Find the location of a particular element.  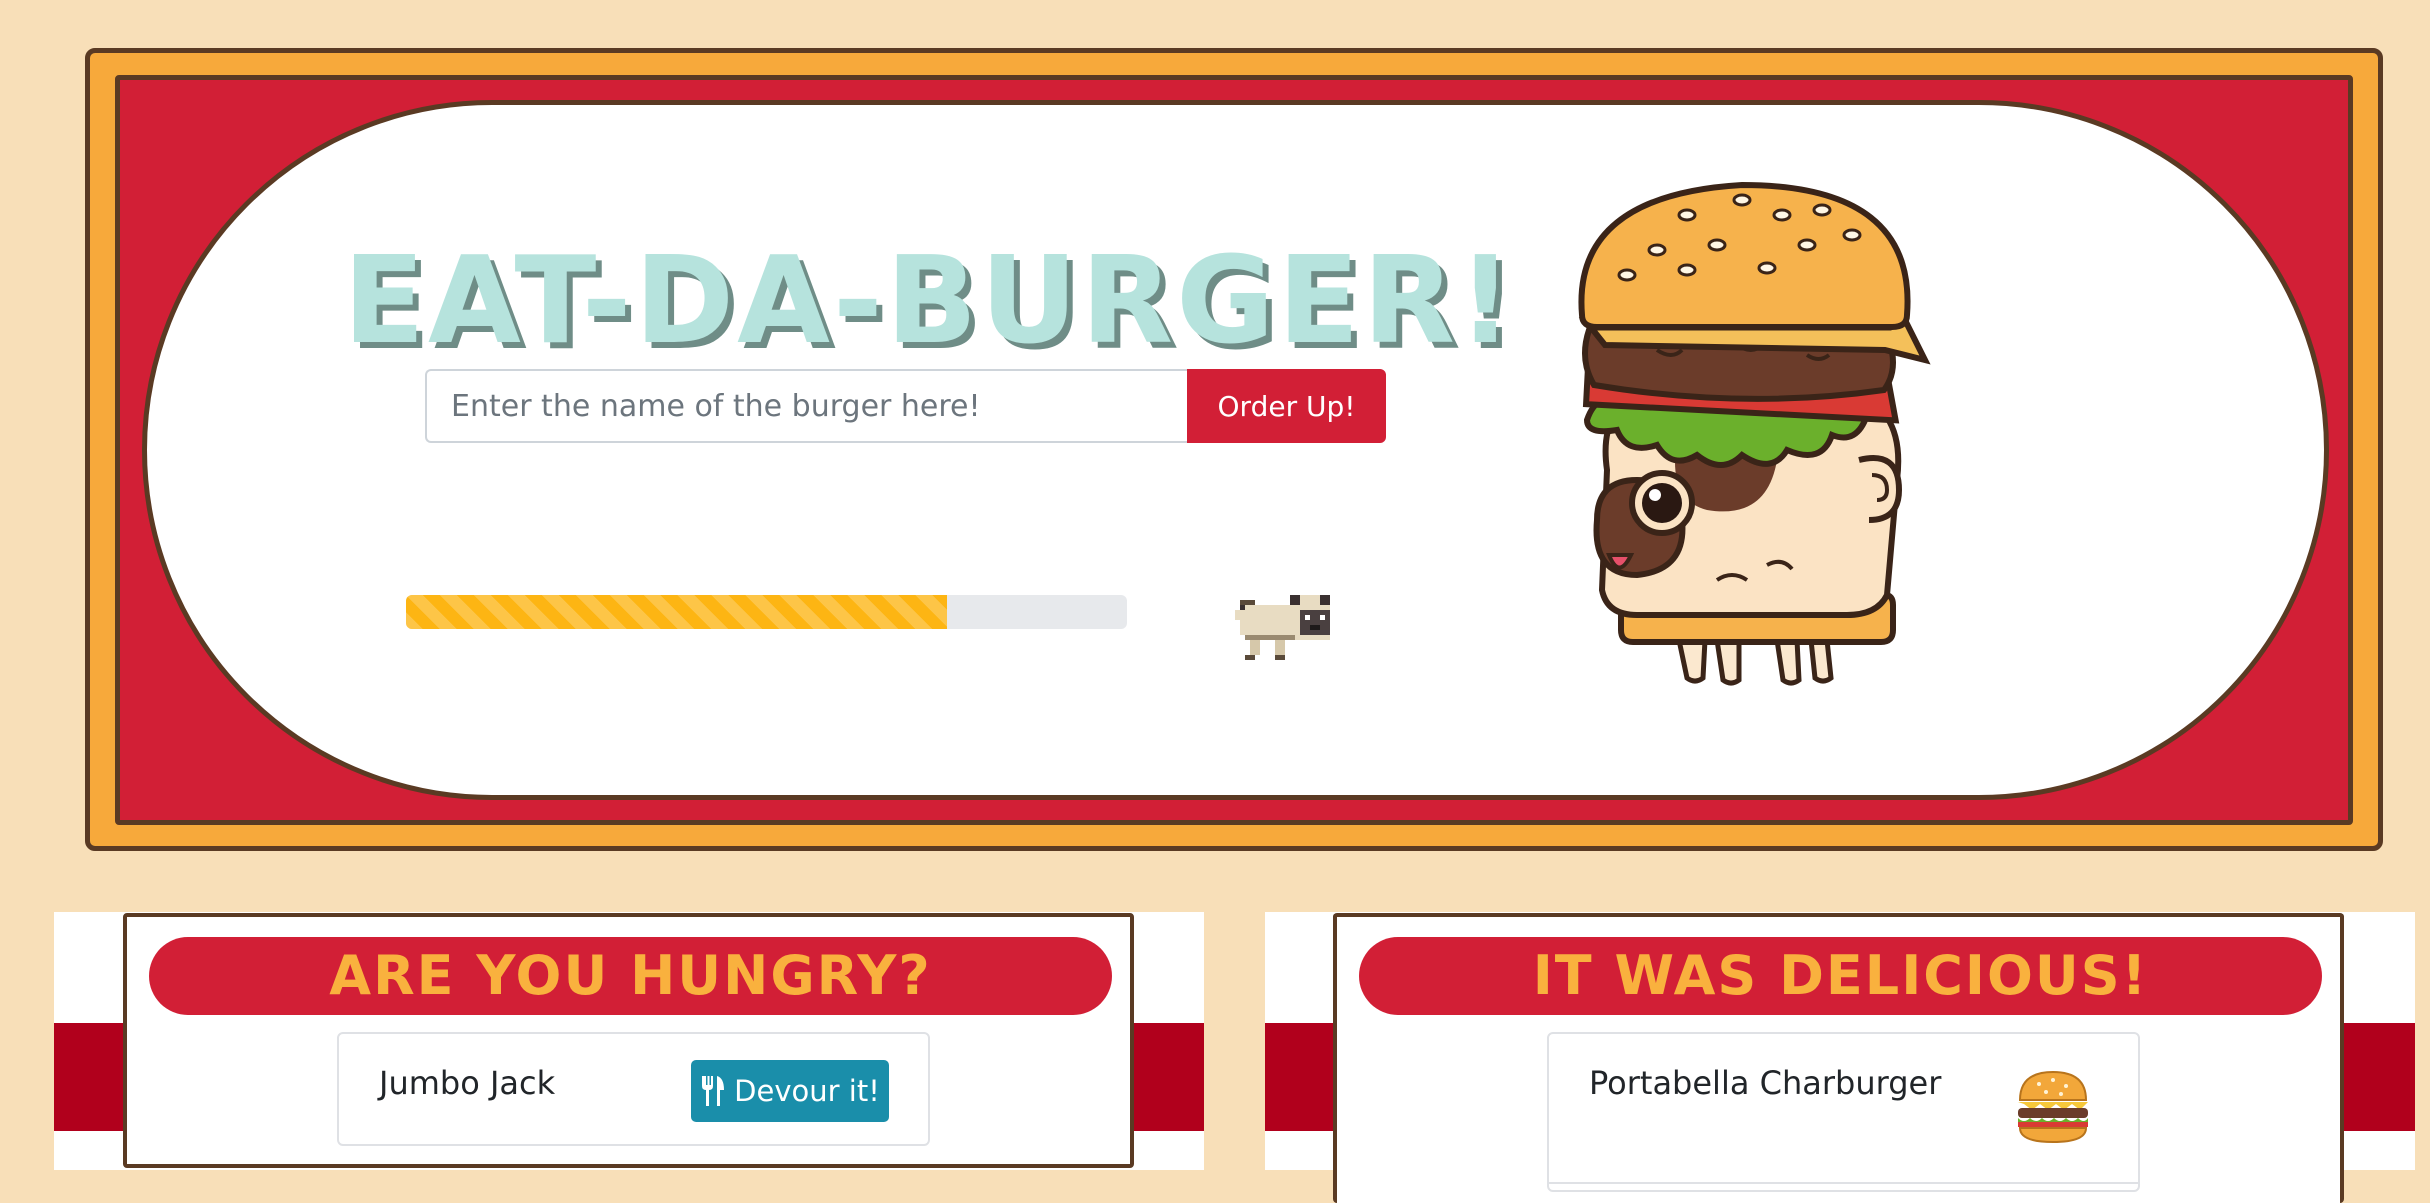

burger-name-input is located at coordinates (806, 406).